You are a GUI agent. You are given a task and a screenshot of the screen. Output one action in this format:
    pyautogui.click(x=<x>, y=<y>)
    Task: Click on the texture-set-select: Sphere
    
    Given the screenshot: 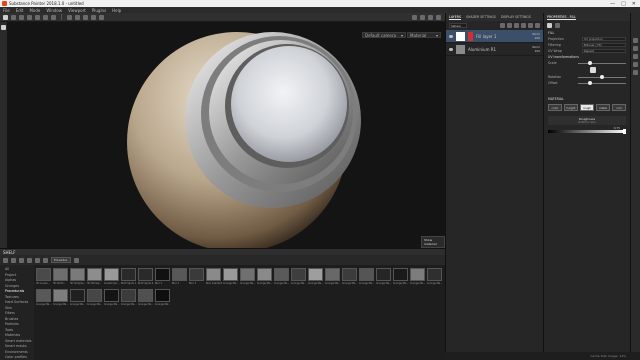 What is the action you would take?
    pyautogui.click(x=458, y=25)
    